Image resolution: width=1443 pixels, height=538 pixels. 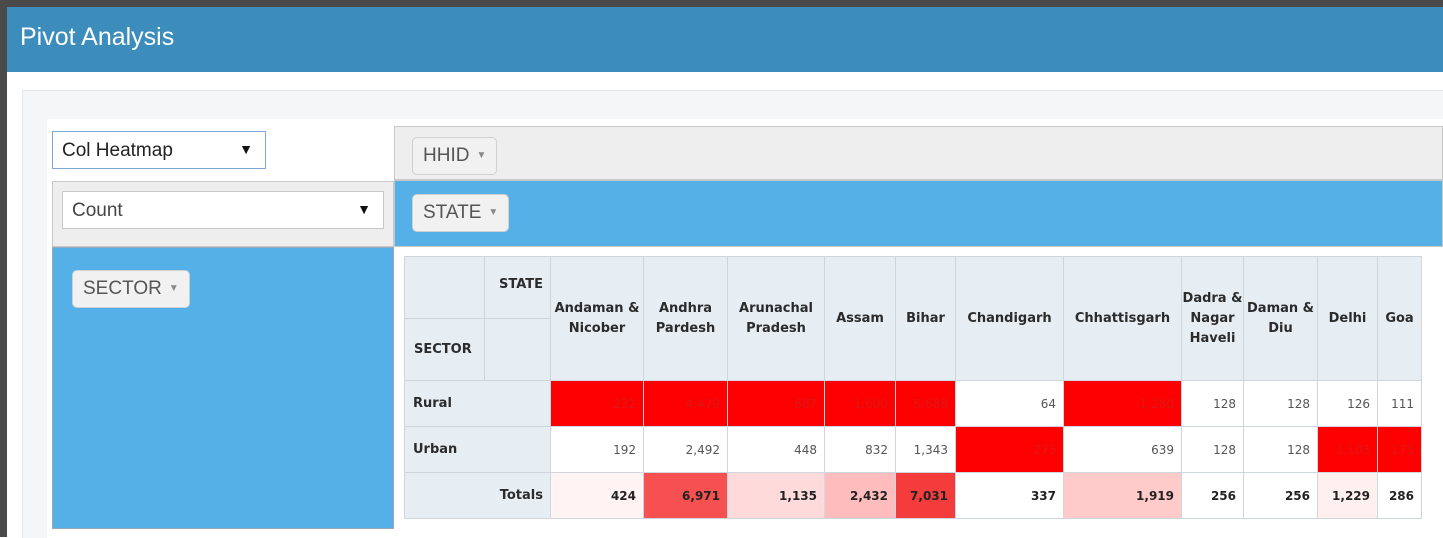 I want to click on total-cell: 337, so click(x=1009, y=495).